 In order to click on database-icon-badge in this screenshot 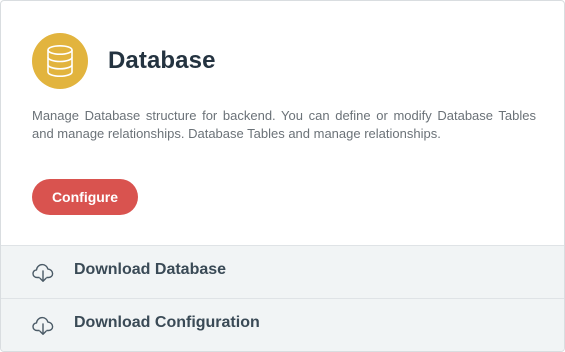, I will do `click(60, 61)`.